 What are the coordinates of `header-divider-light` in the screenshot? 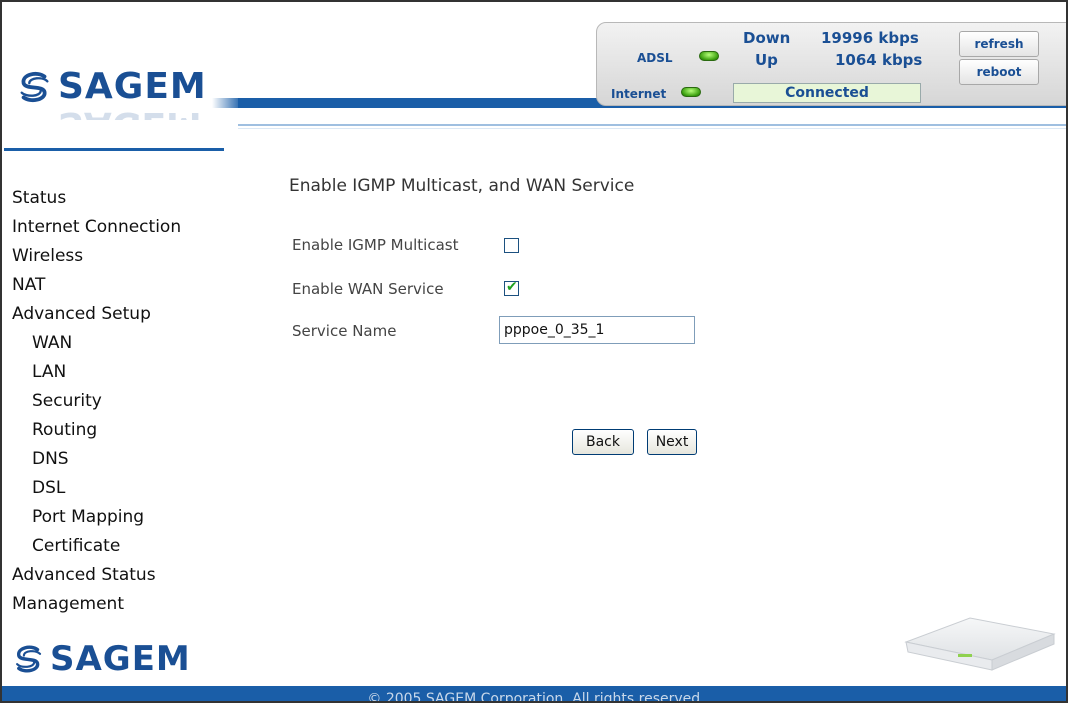 It's located at (652, 128).